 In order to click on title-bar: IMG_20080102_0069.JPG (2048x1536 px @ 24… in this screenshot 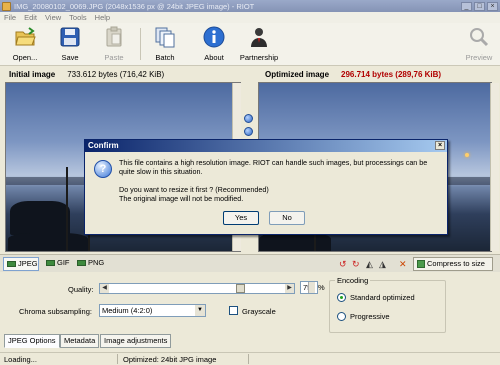, I will do `click(250, 6)`.